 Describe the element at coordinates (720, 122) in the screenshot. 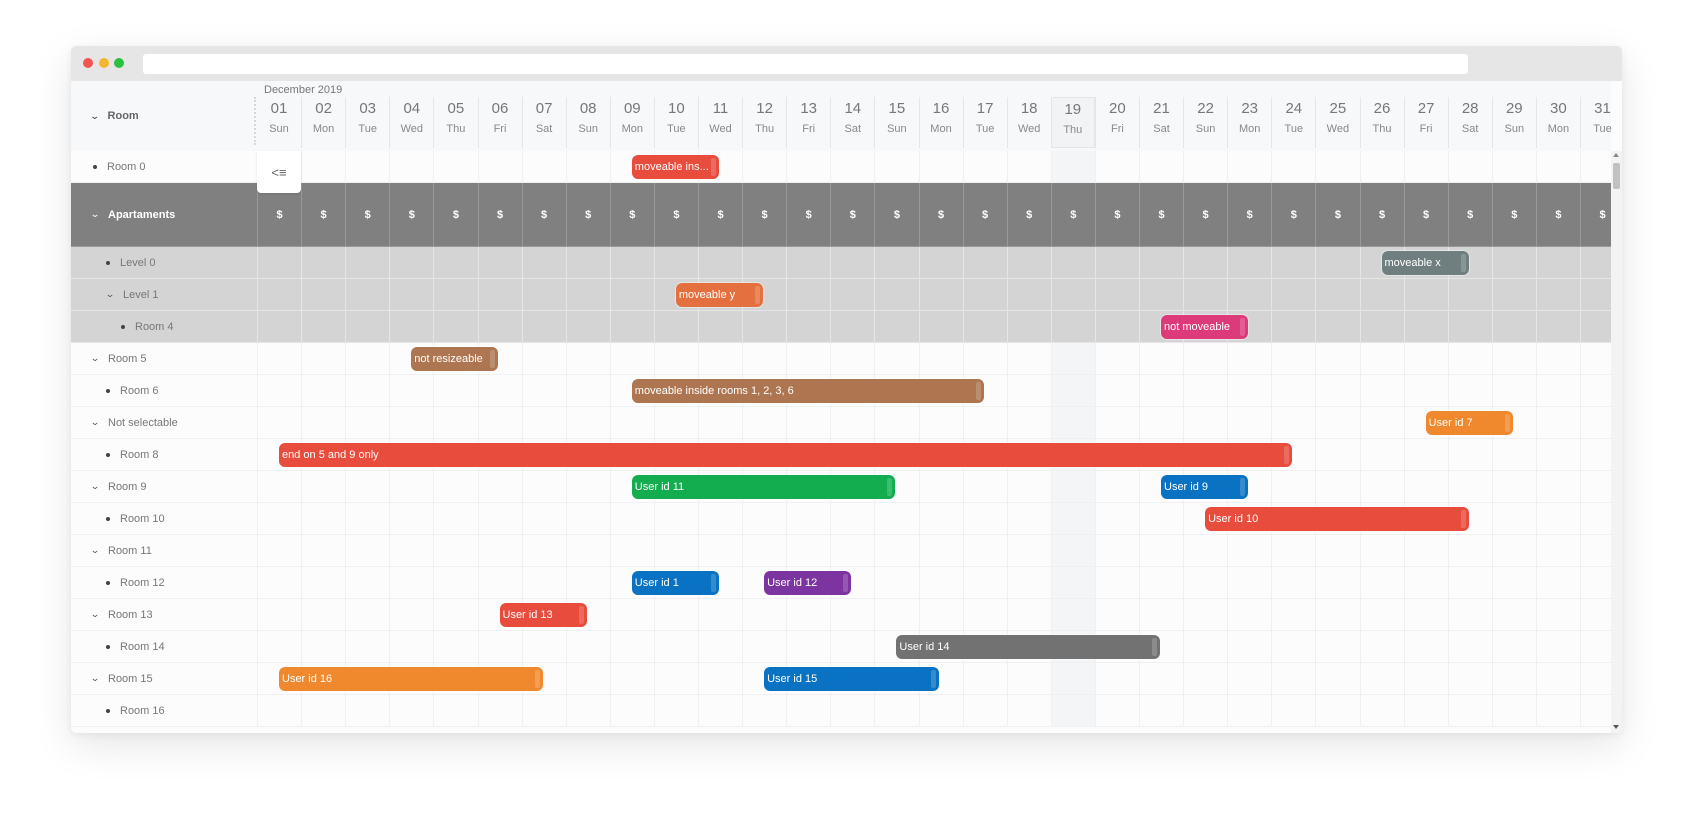

I see `day-header: 11 Wed` at that location.